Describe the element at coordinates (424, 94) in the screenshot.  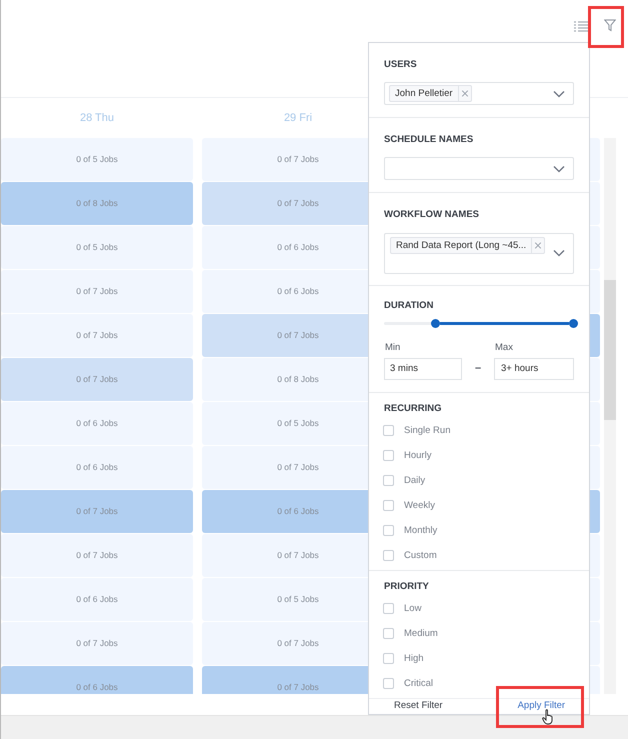
I see `tag-label: John Pelletier` at that location.